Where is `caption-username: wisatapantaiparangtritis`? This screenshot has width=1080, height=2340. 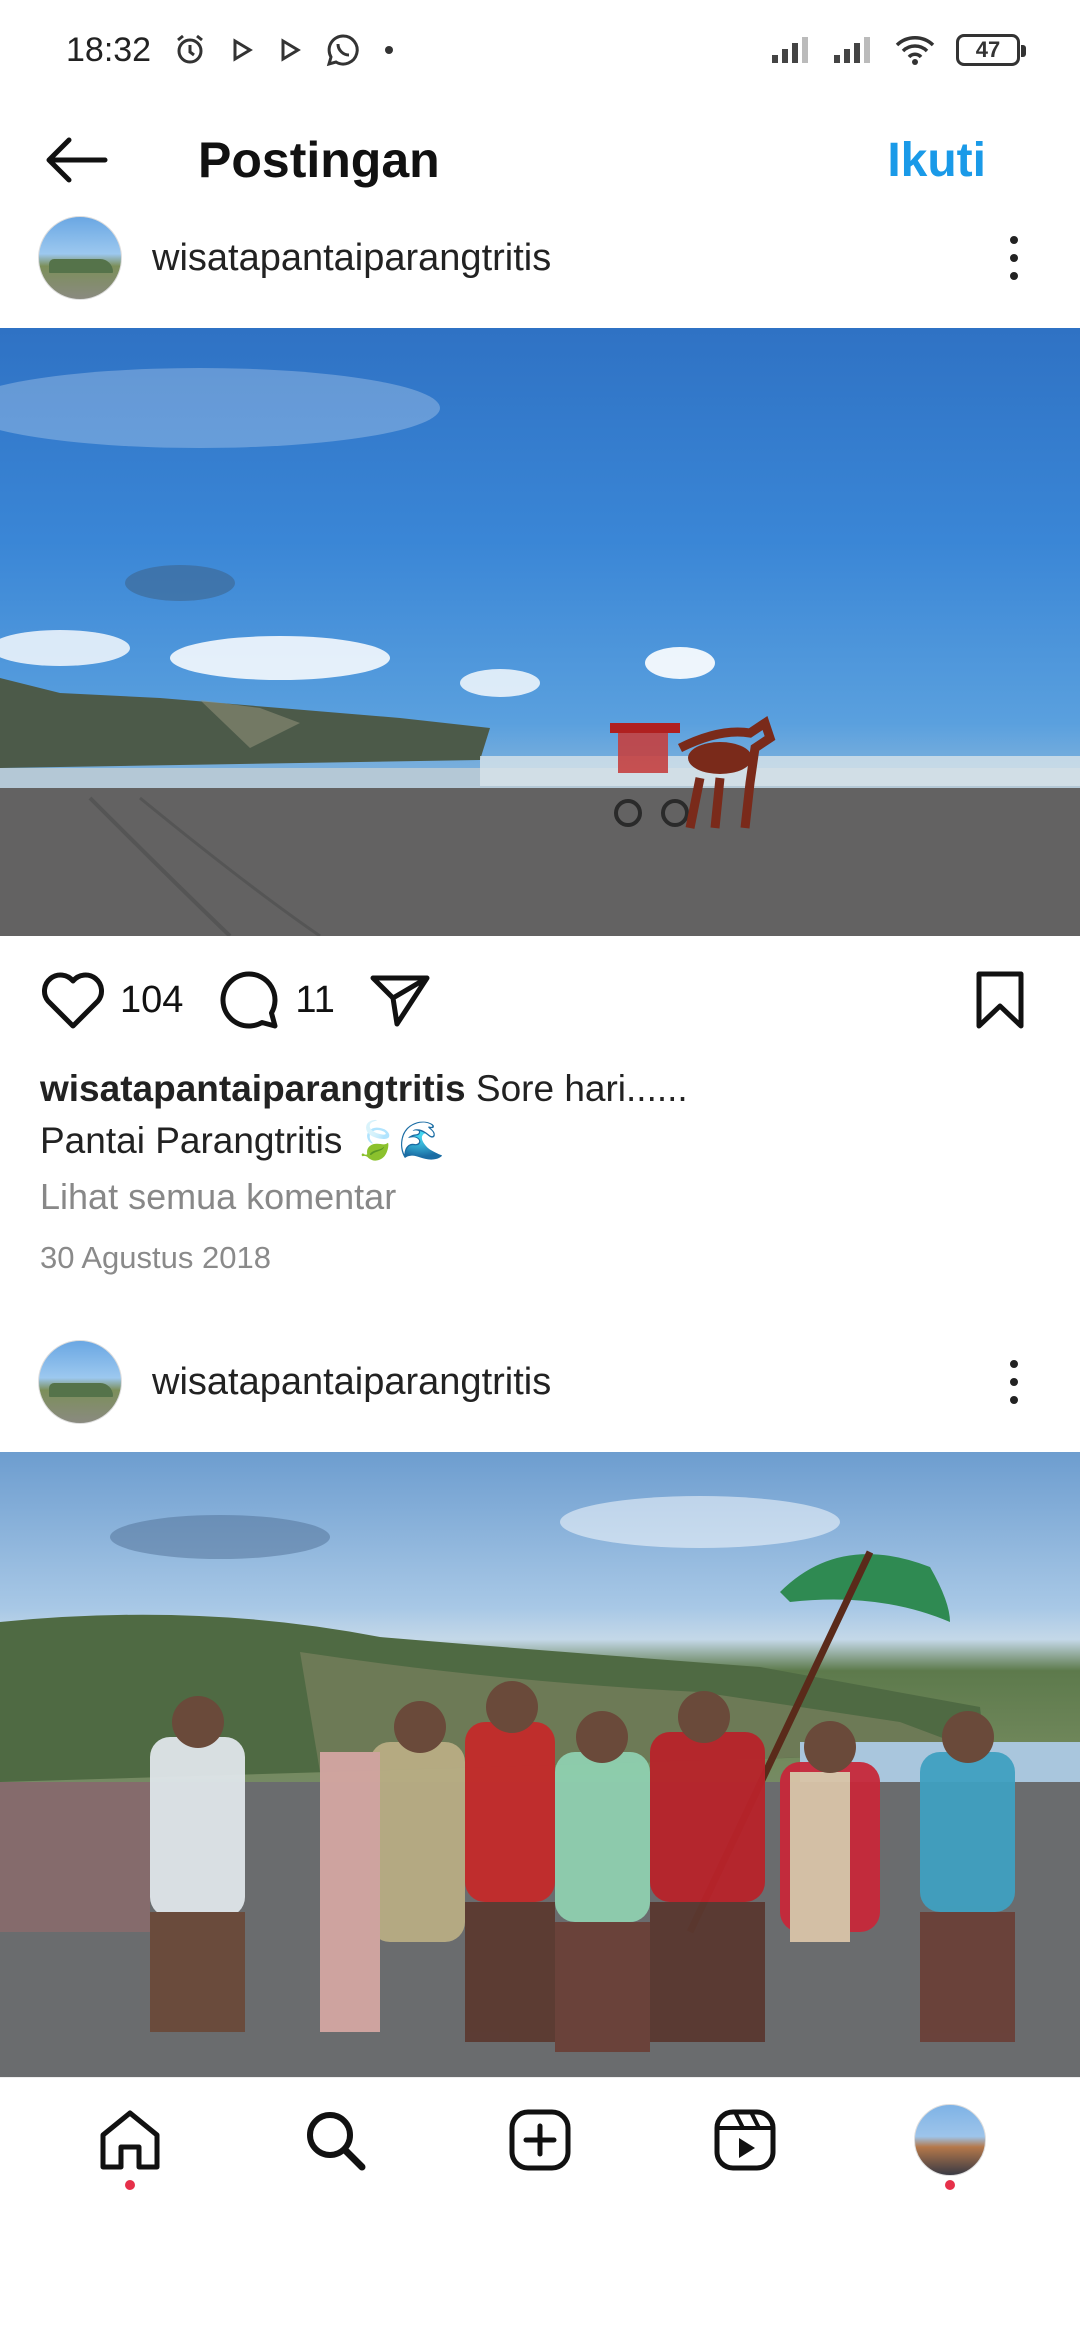 caption-username: wisatapantaiparangtritis is located at coordinates (253, 1088).